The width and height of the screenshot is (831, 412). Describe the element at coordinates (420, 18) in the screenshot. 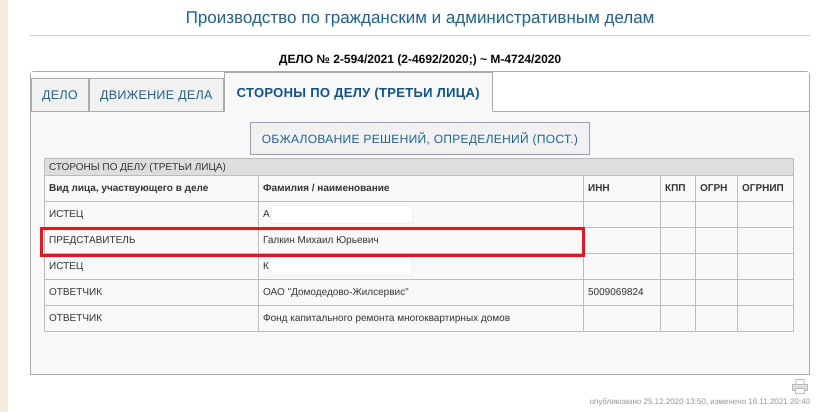

I see `page-title: Производство по гражданским и административным делам` at that location.